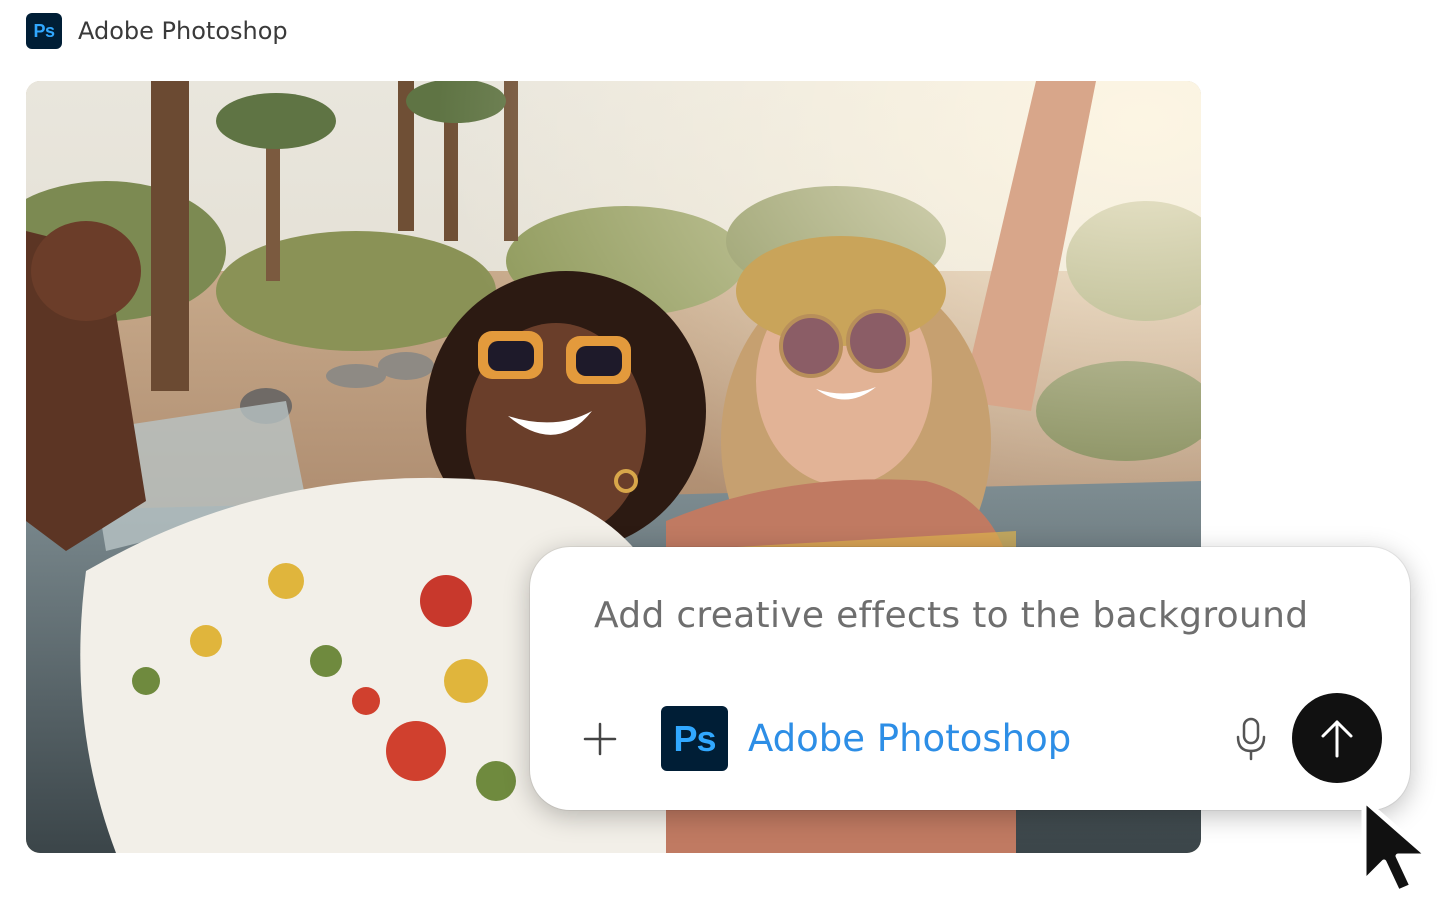 The image size is (1456, 912). I want to click on app-title: Adobe Photoshop, so click(183, 31).